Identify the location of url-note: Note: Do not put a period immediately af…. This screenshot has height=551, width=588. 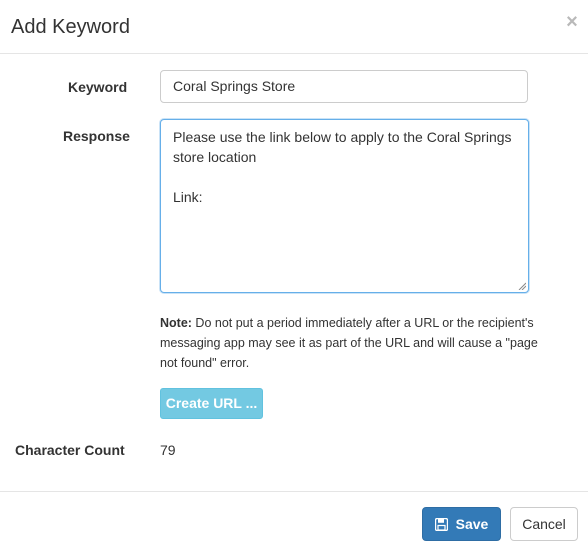
(350, 343).